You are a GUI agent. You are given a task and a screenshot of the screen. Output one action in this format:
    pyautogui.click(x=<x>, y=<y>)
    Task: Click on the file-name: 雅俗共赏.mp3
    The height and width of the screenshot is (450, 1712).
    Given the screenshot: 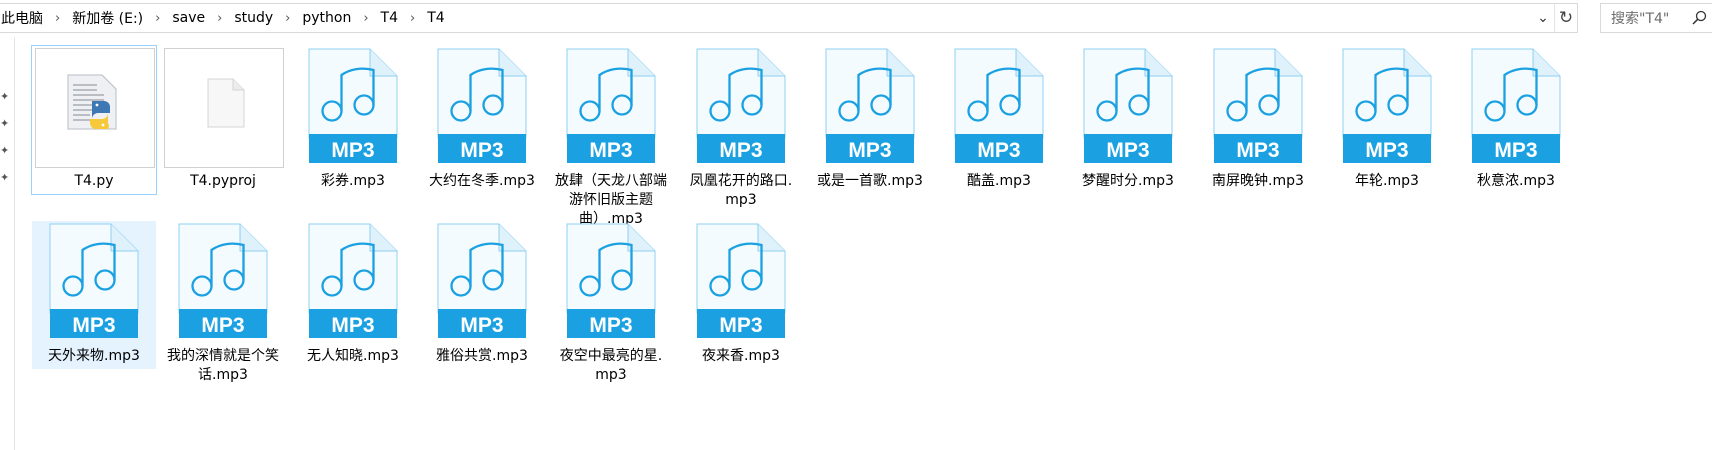 What is the action you would take?
    pyautogui.click(x=482, y=356)
    